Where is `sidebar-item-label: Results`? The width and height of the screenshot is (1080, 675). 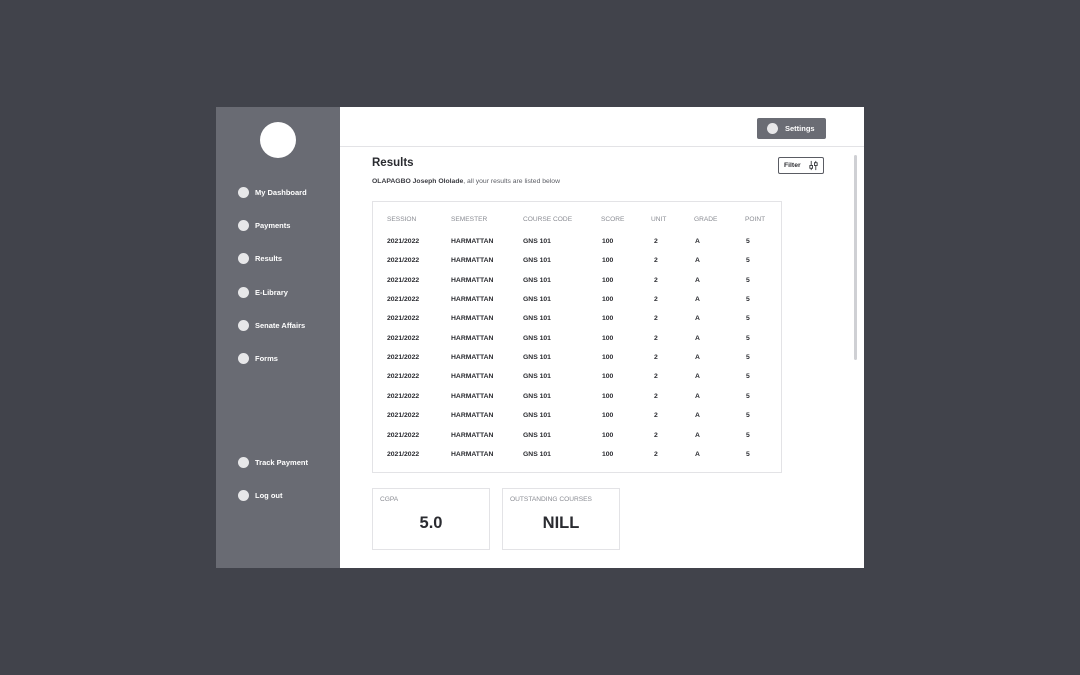 sidebar-item-label: Results is located at coordinates (269, 258).